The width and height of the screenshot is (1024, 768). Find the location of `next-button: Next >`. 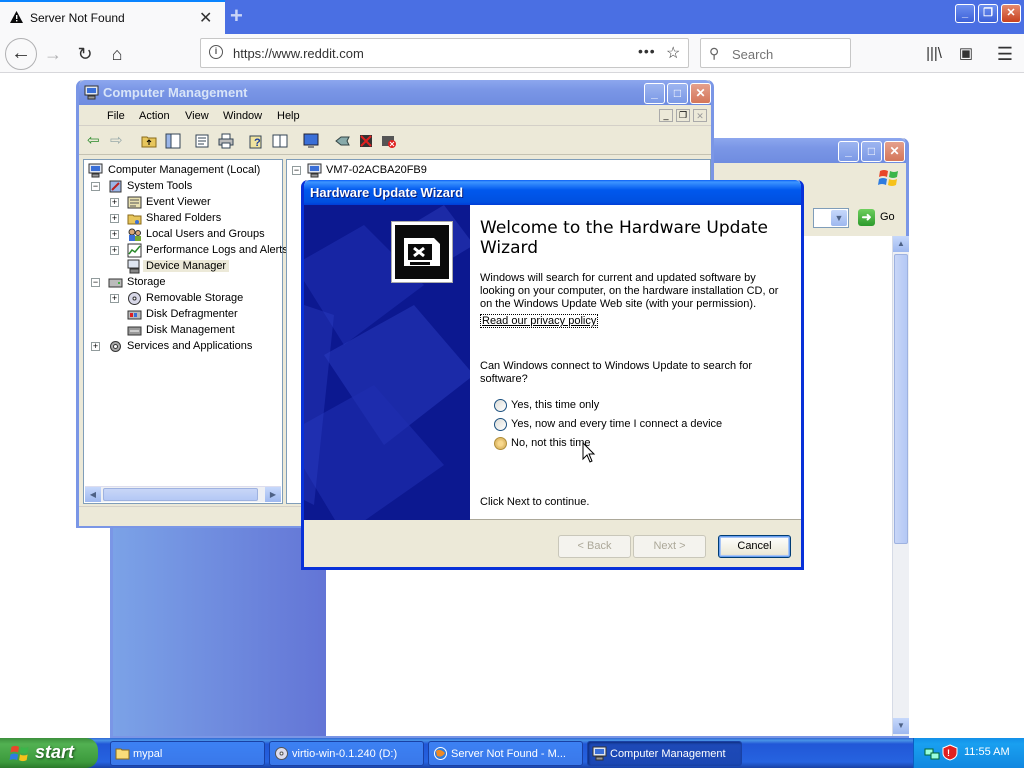

next-button: Next > is located at coordinates (669, 546).